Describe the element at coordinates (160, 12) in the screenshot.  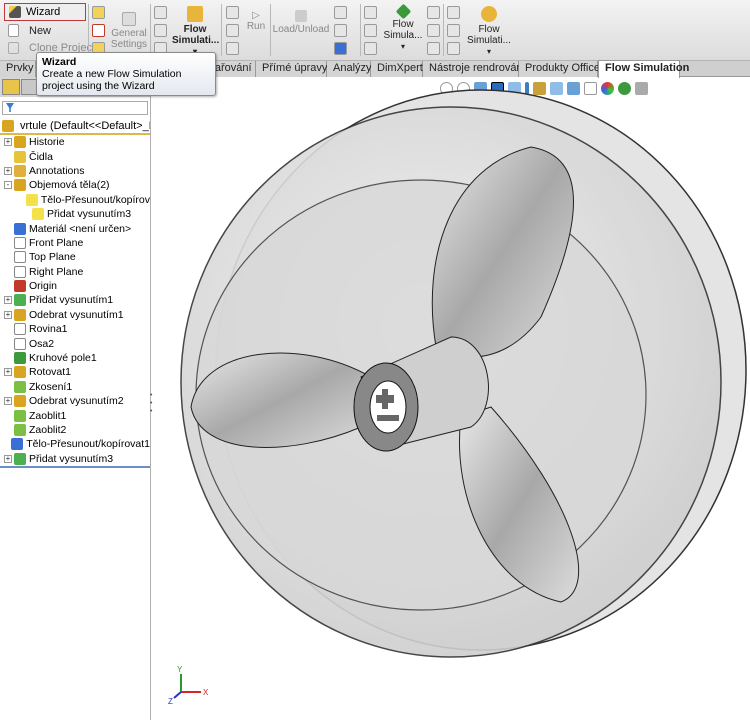
I see `computational-domain-icon` at that location.